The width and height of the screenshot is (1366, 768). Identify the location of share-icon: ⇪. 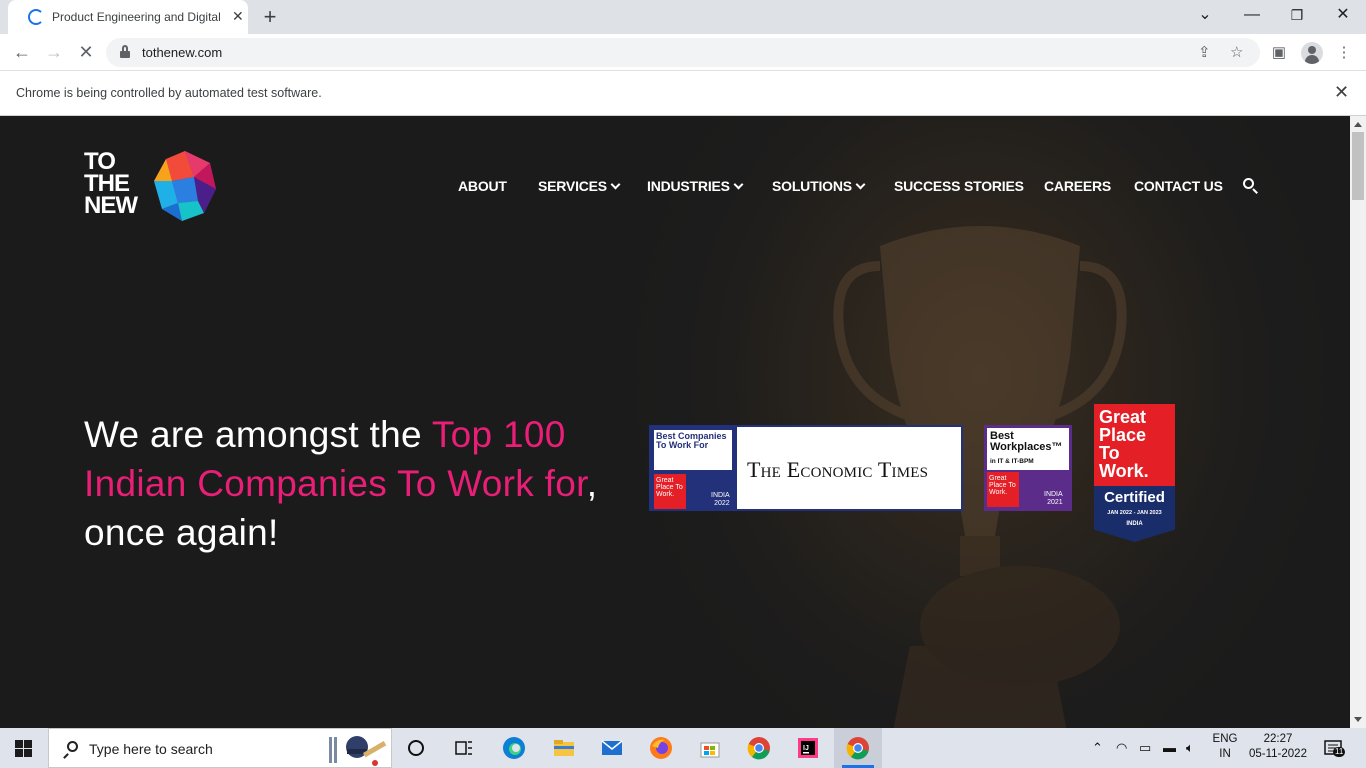
(1204, 52).